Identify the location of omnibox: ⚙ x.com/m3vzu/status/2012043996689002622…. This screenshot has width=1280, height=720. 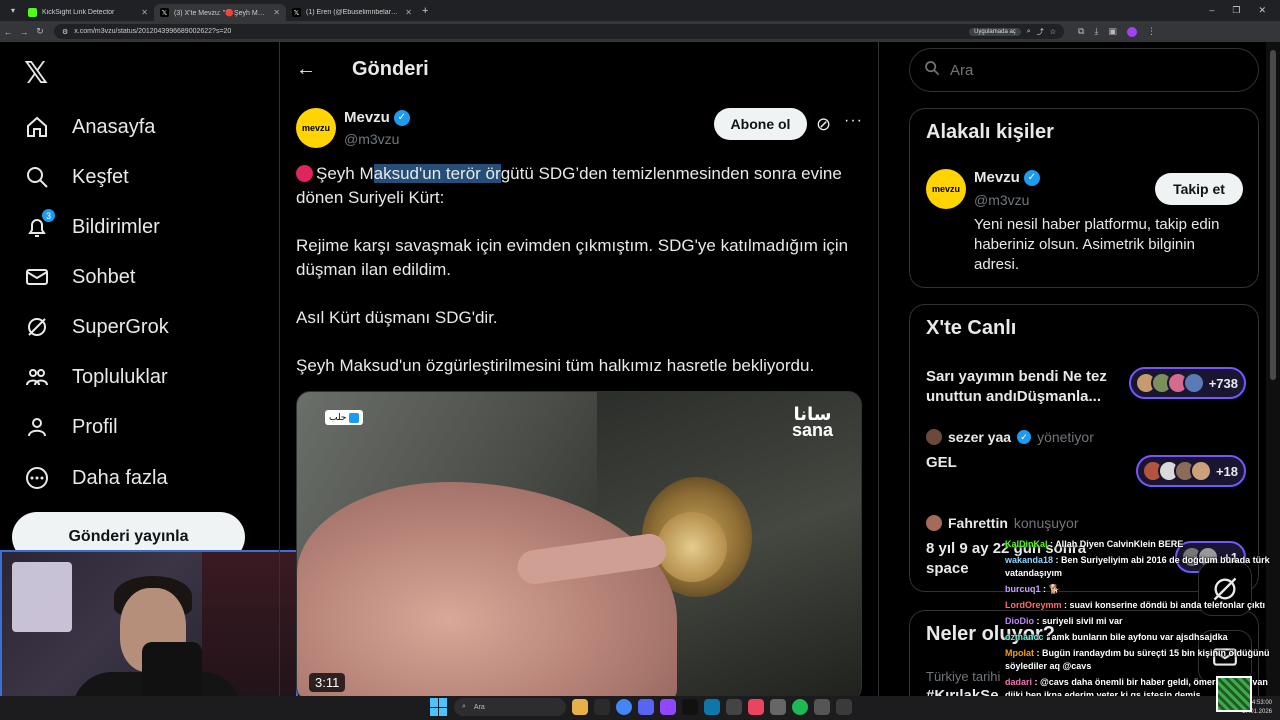
(559, 31).